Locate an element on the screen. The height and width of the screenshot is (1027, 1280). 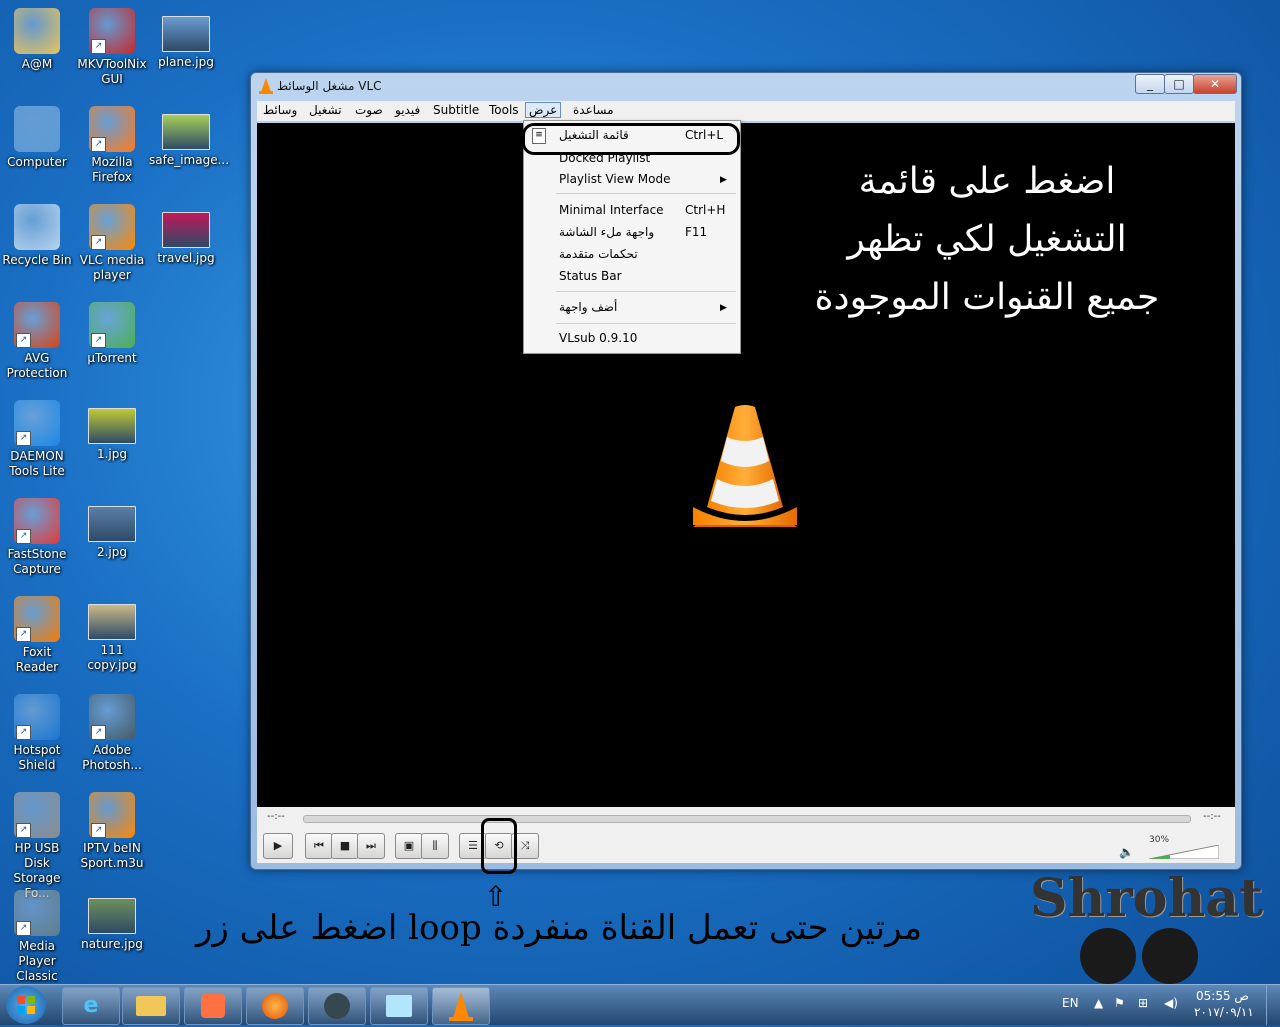
shortcut-label: Ctrl+H is located at coordinates (705, 210).